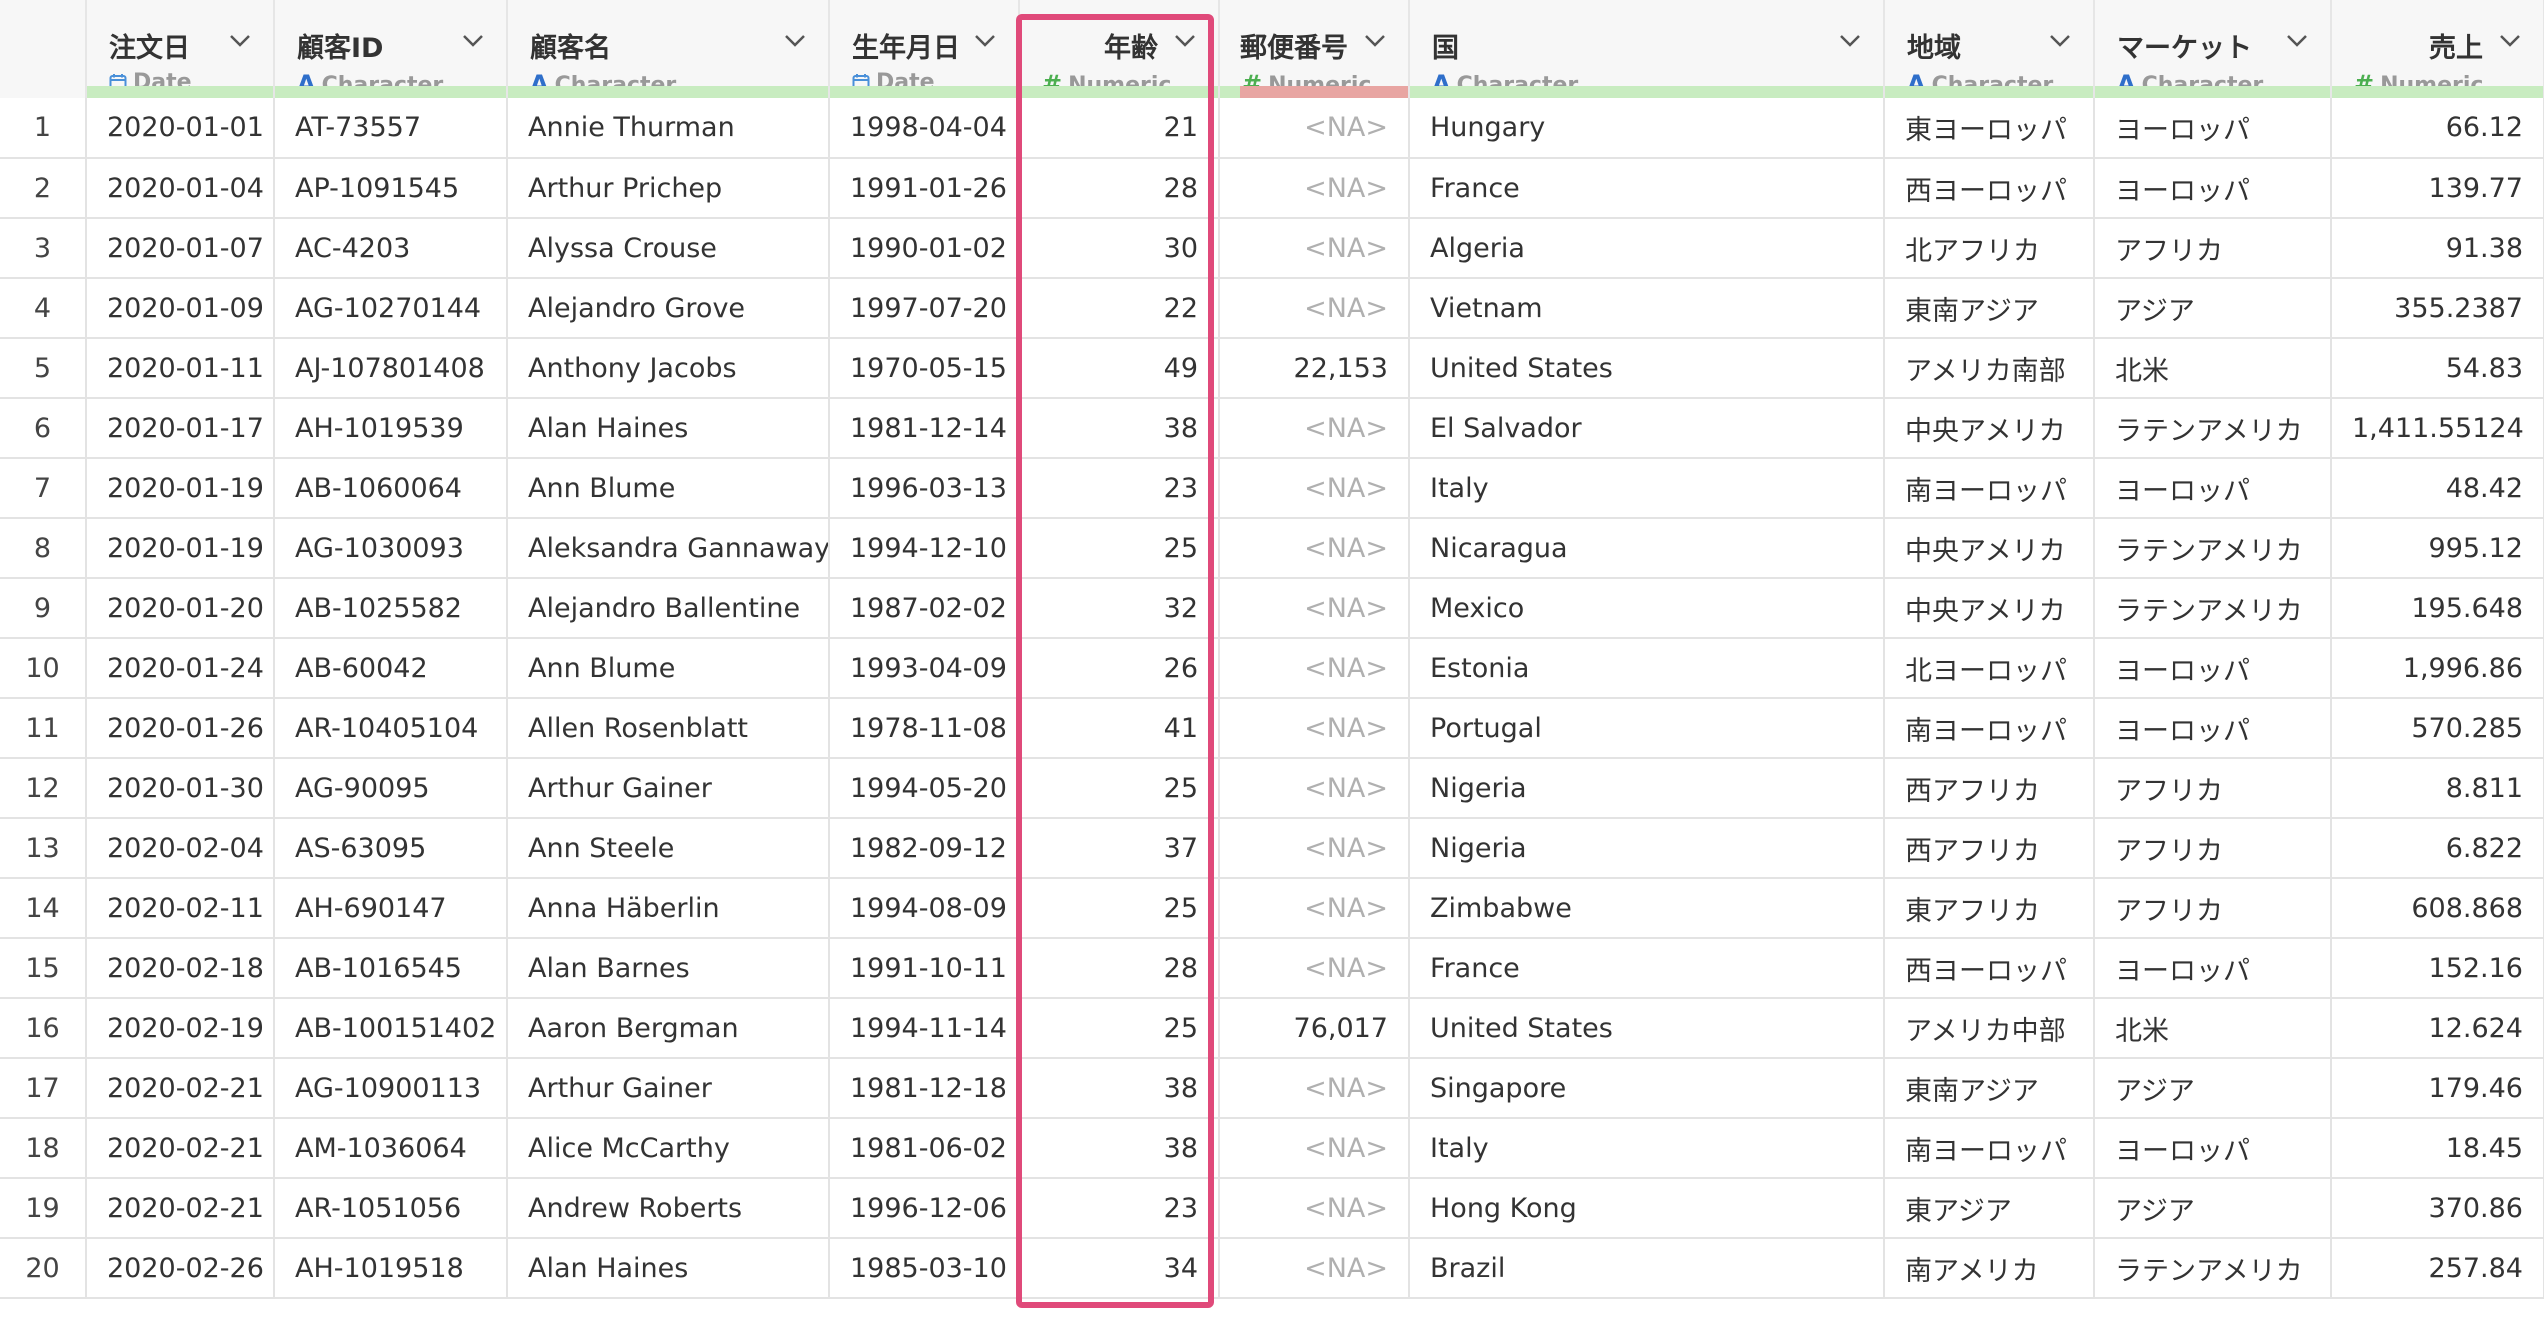 The width and height of the screenshot is (2544, 1318). Describe the element at coordinates (1119, 488) in the screenshot. I see `cell: 23` at that location.